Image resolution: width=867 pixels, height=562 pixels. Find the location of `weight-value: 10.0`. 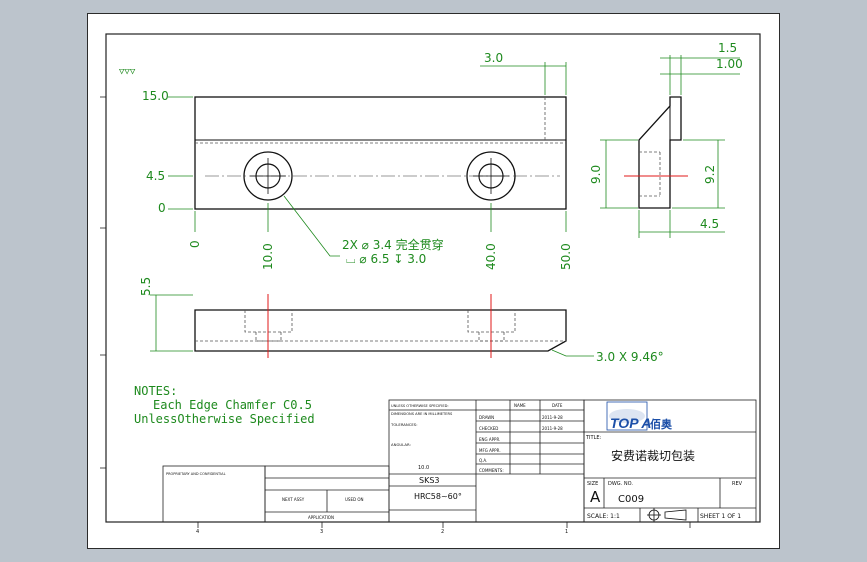

weight-value: 10.0 is located at coordinates (423, 468).